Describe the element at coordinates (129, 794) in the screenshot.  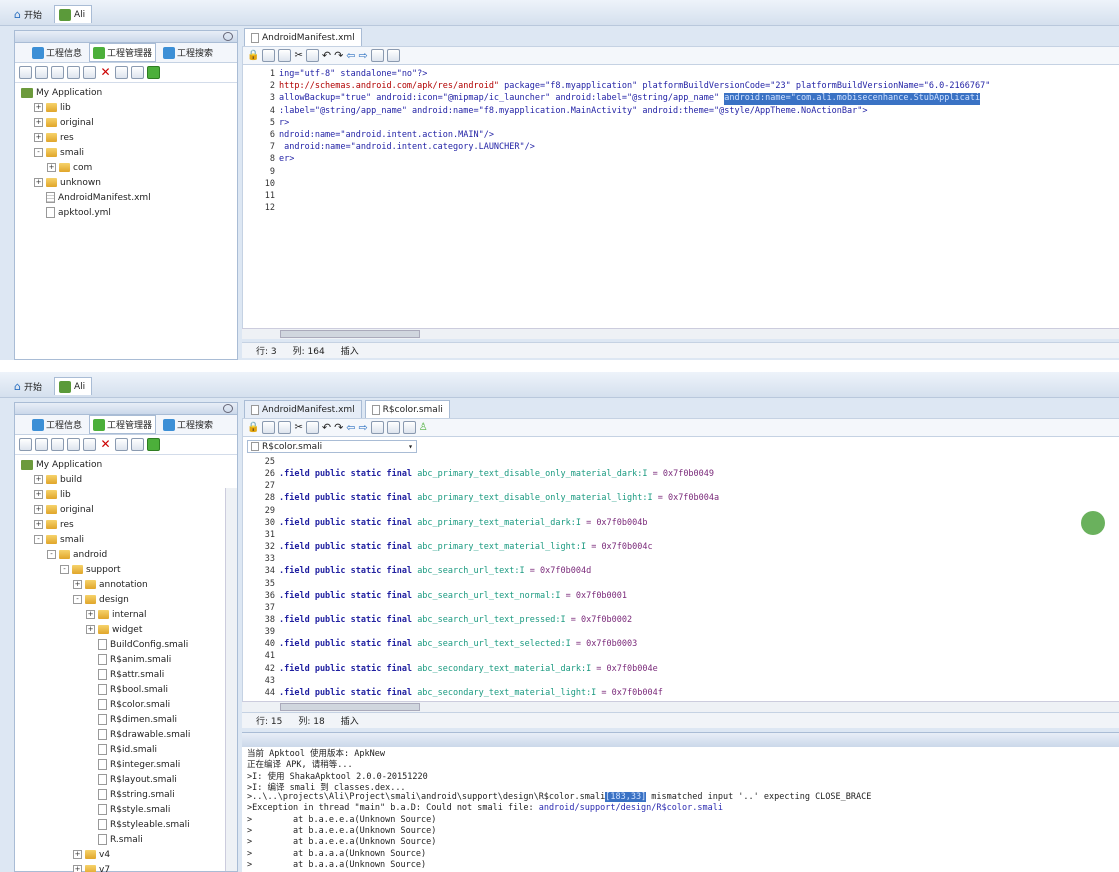
I see `tree-node: R$string.smali` at that location.